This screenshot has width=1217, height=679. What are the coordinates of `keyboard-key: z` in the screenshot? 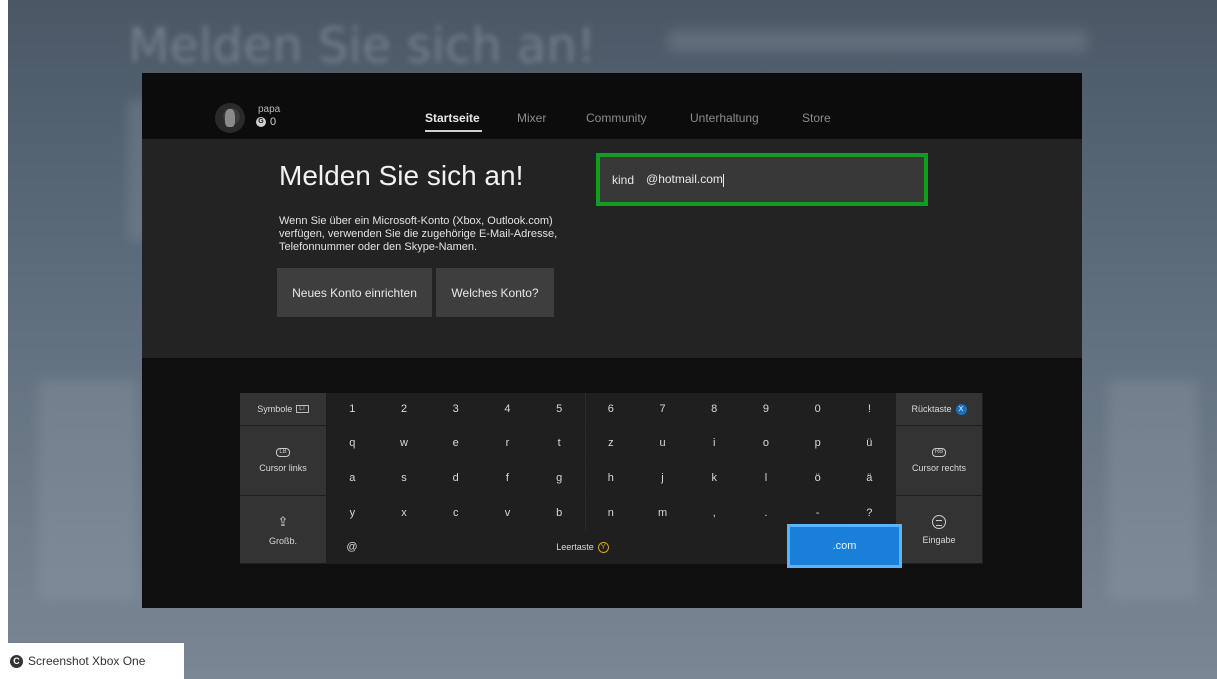 It's located at (611, 443).